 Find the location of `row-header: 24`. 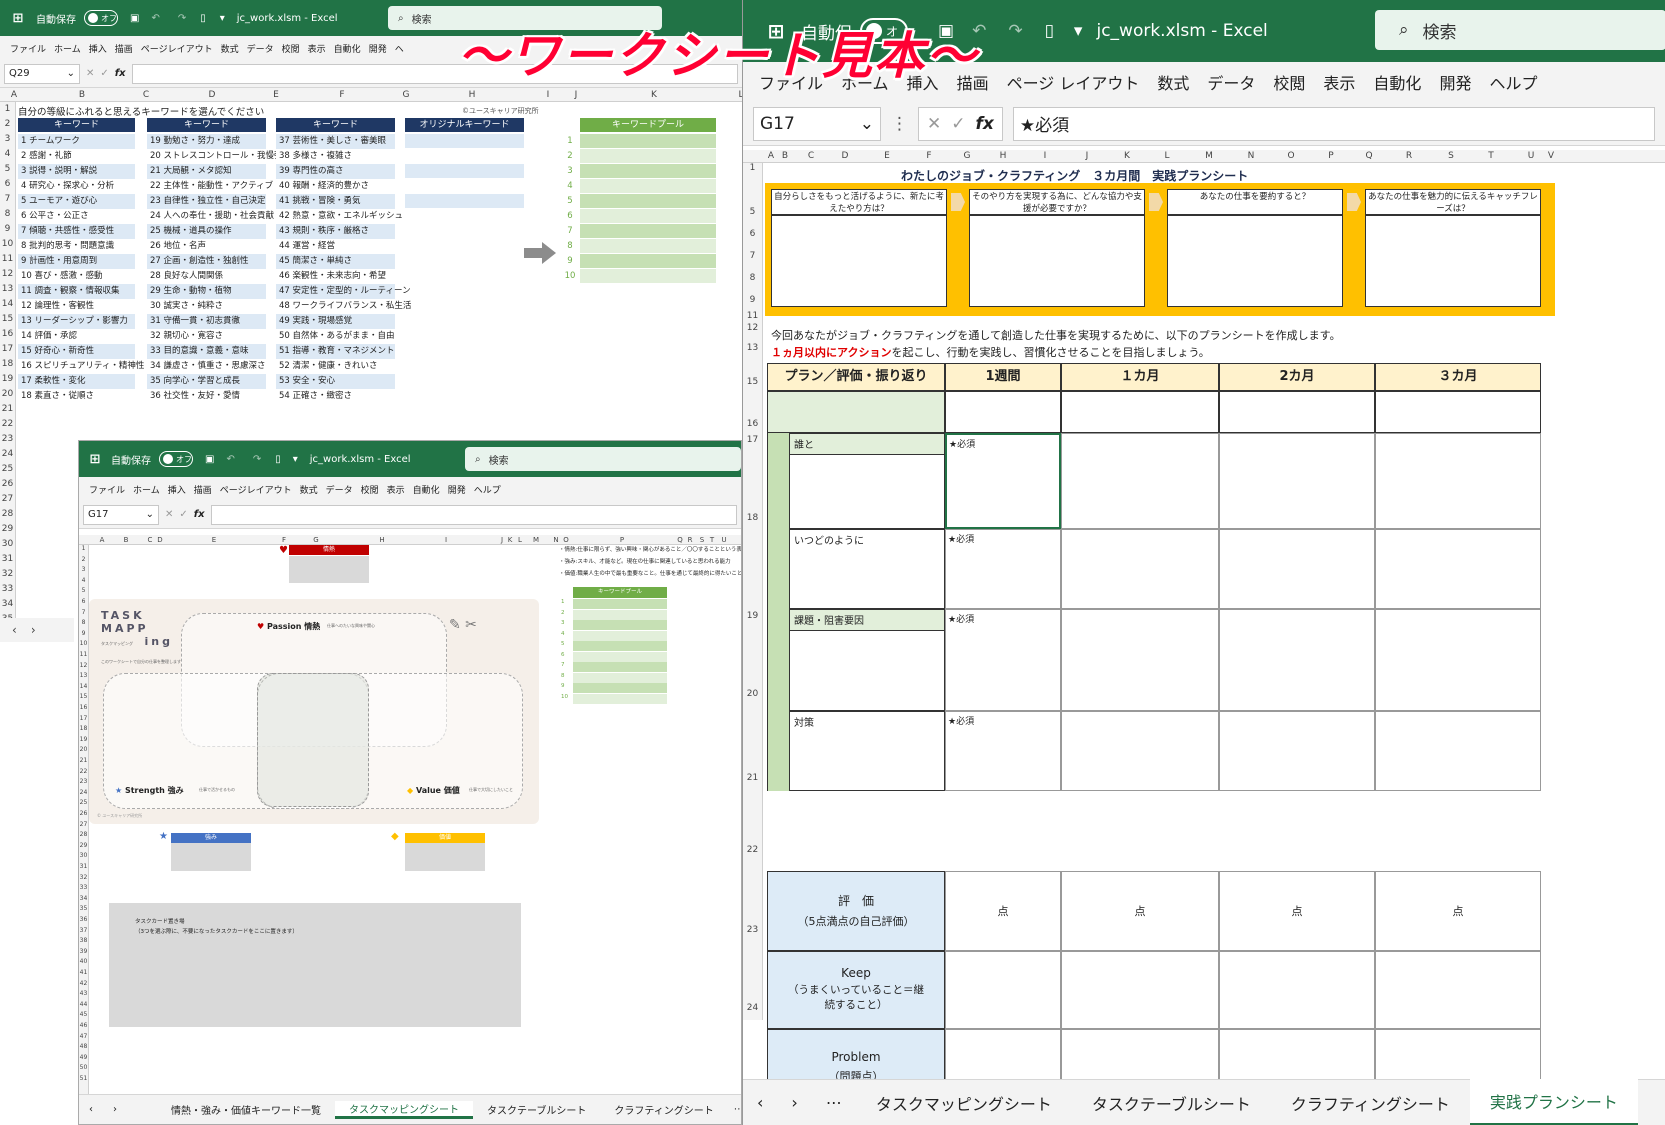

row-header: 24 is located at coordinates (7, 454).